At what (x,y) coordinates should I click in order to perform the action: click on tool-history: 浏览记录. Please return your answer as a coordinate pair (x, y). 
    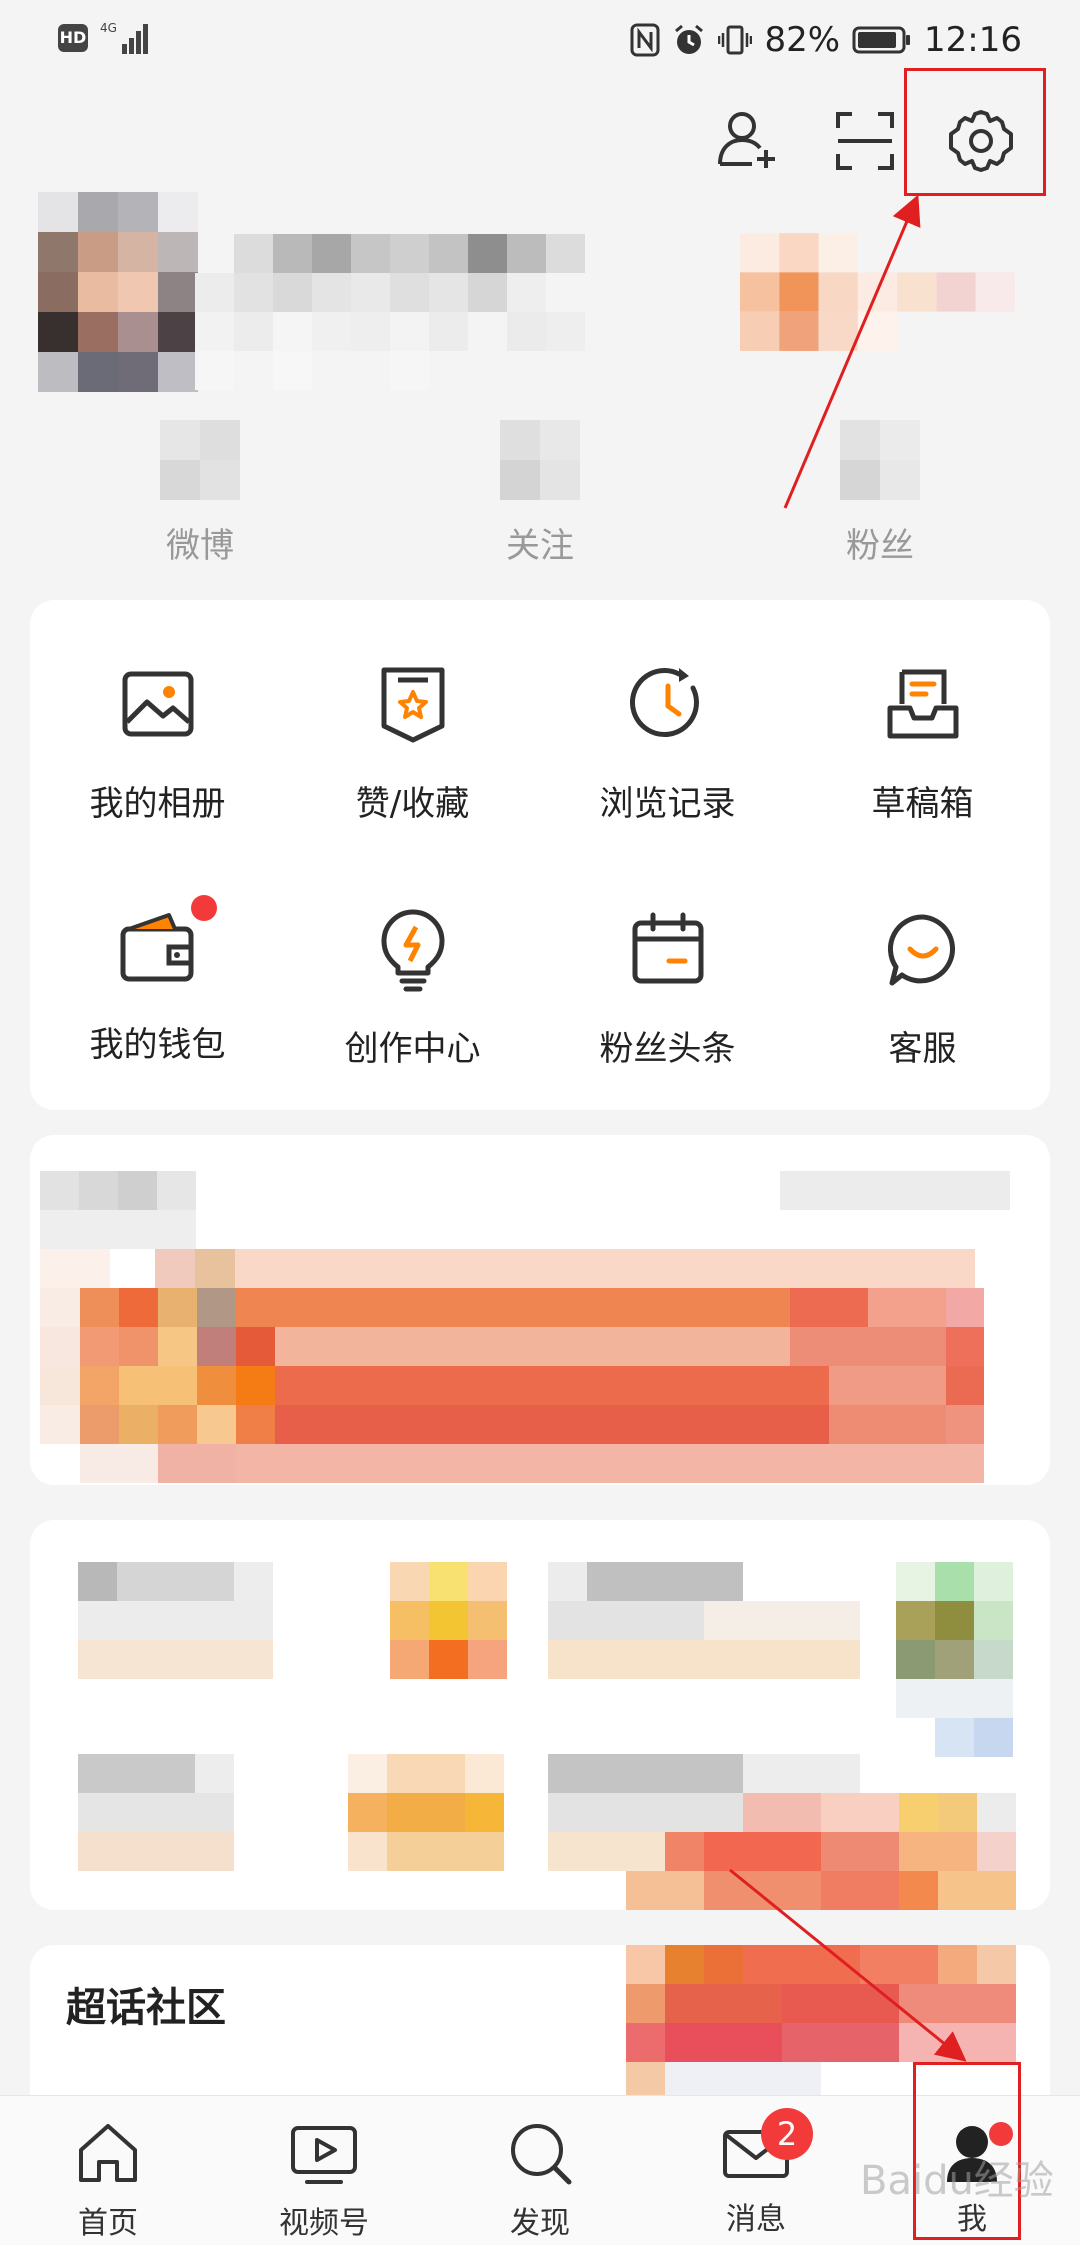
    Looking at the image, I should click on (667, 742).